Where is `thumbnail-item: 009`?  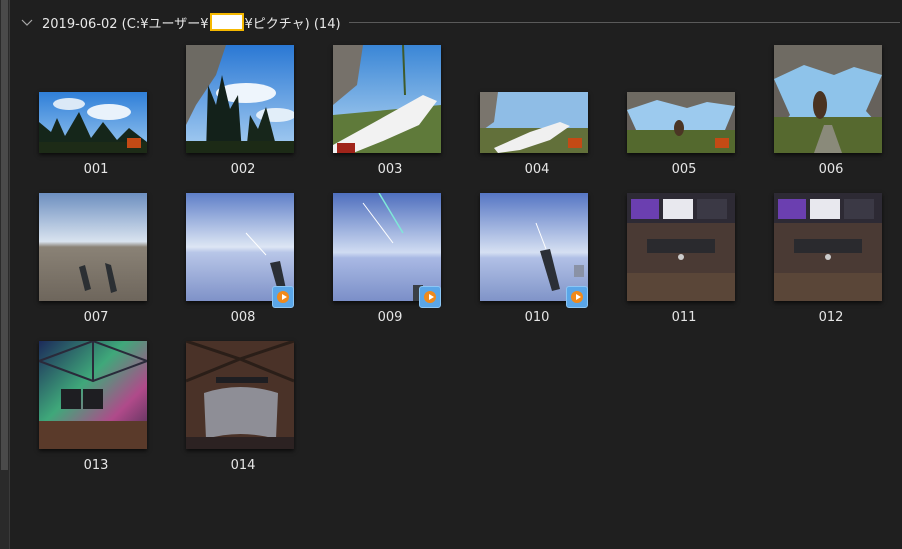 thumbnail-item: 009 is located at coordinates (390, 262).